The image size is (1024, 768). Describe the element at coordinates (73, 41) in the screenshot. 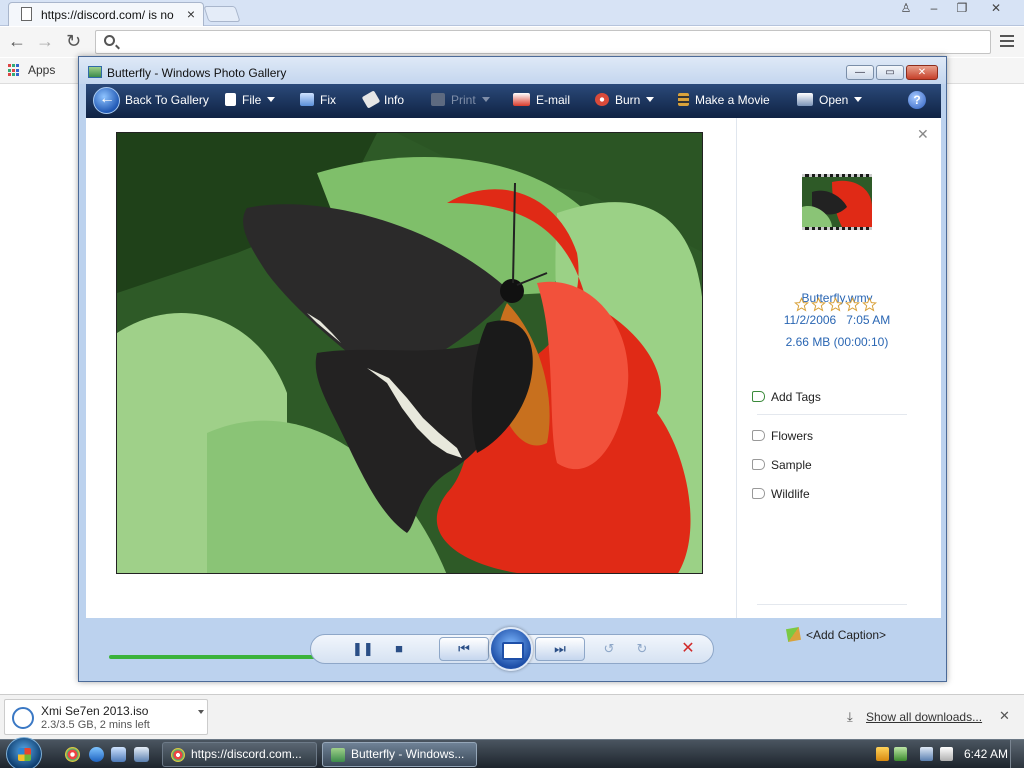

I see `reload-icon: ↻` at that location.